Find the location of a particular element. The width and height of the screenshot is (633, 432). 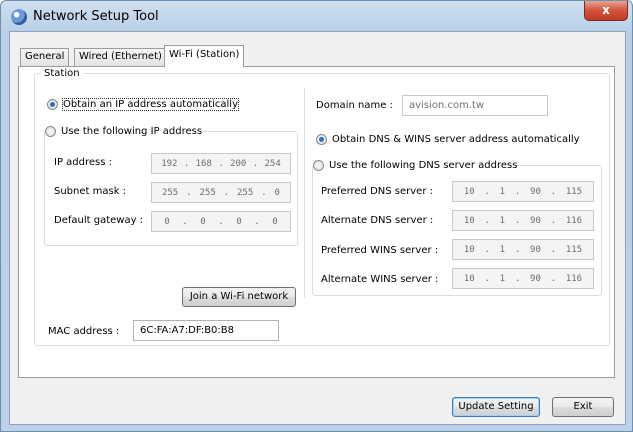

use-following-ip-radio: Use the following IP address is located at coordinates (123, 131).